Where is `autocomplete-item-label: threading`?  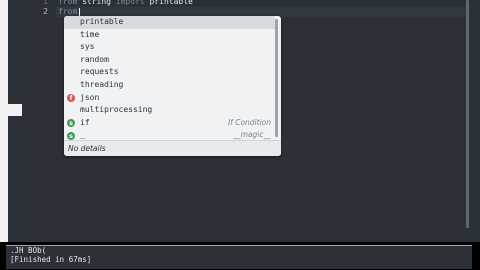
autocomplete-item-label: threading is located at coordinates (102, 84).